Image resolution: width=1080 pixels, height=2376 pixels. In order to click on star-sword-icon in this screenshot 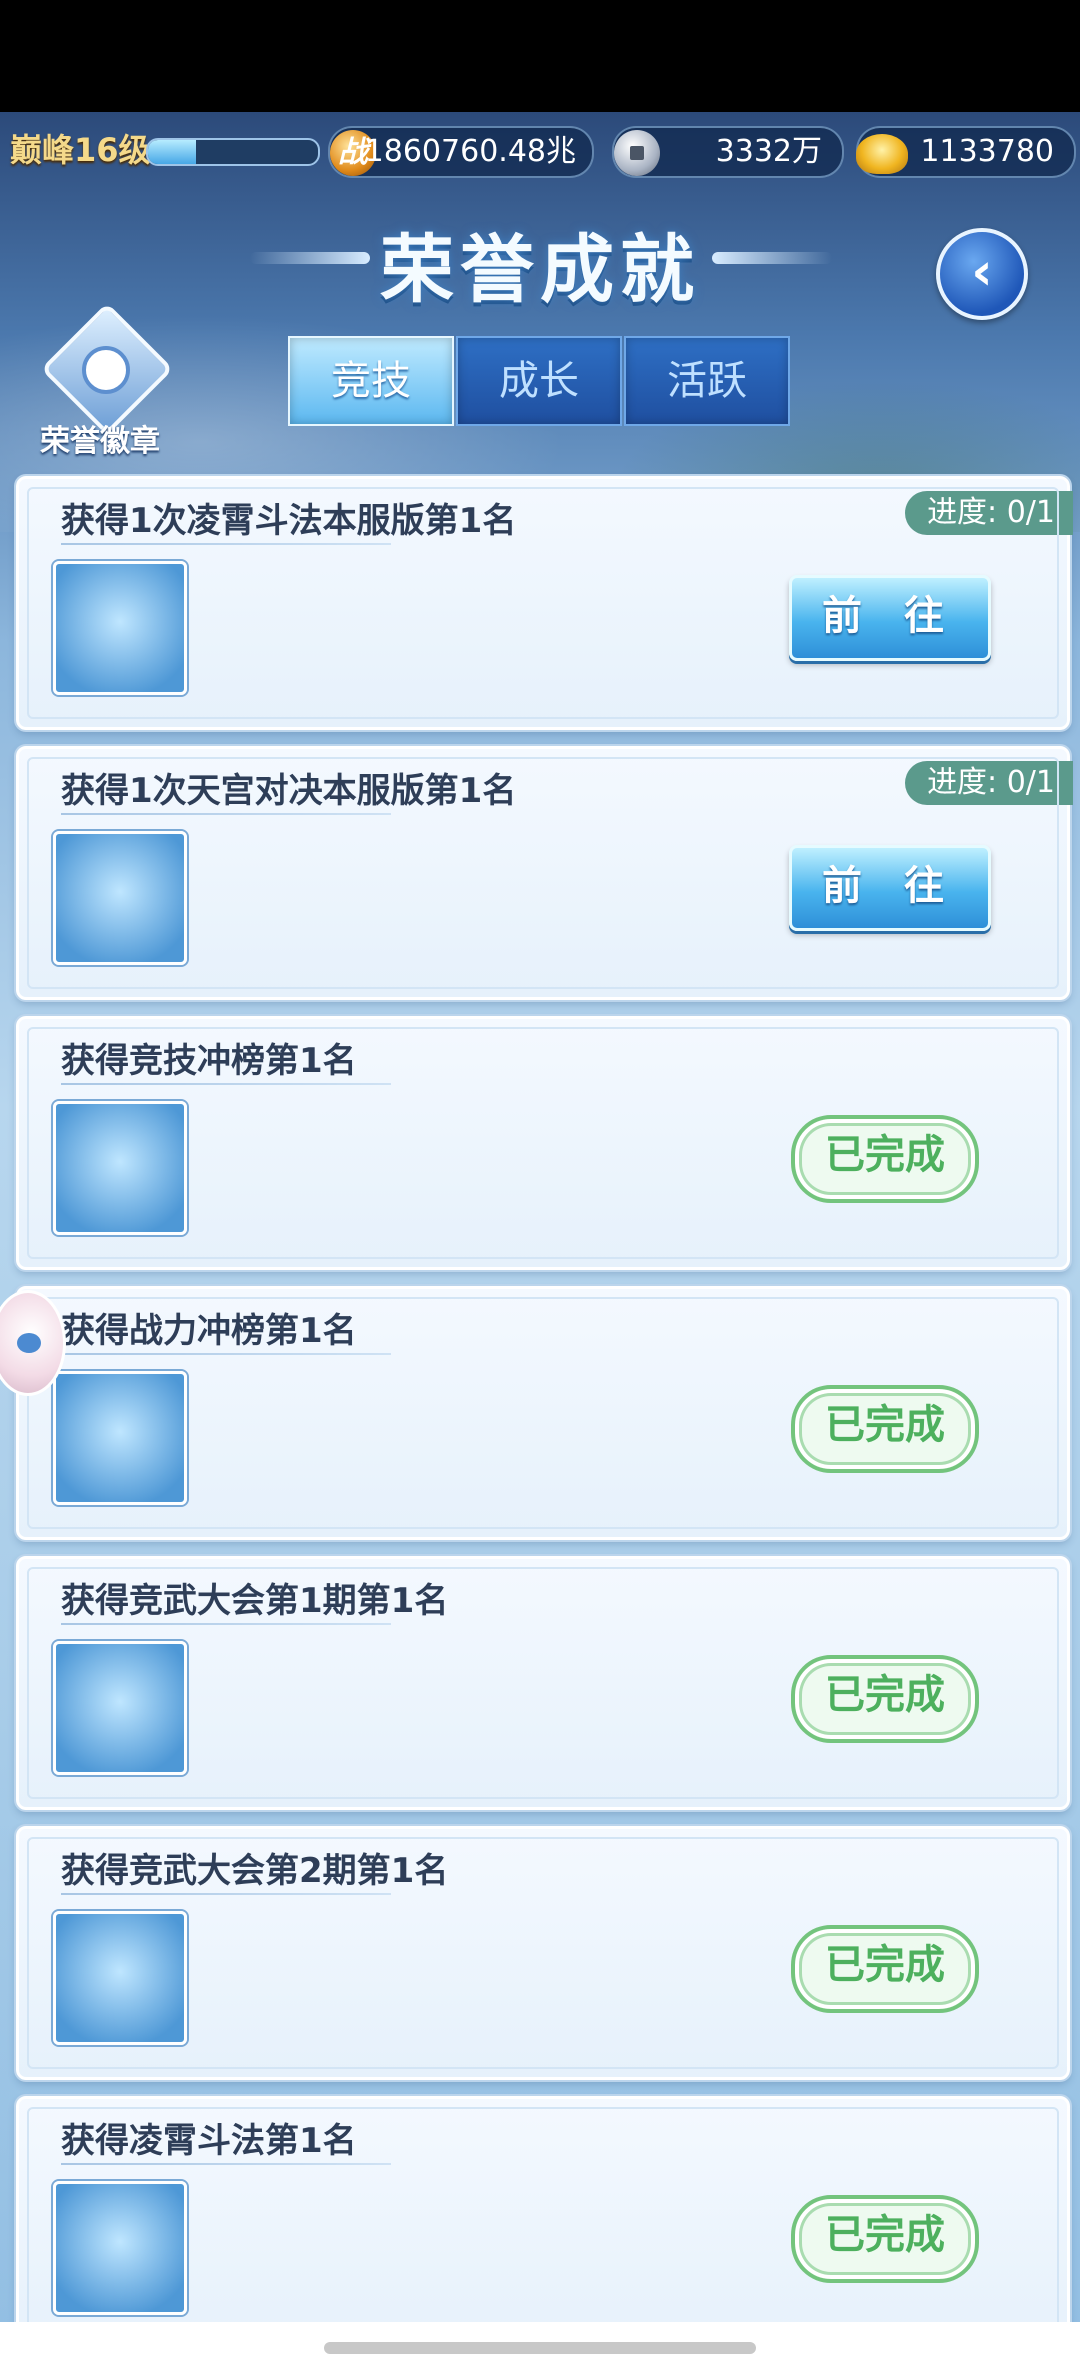, I will do `click(120, 1168)`.